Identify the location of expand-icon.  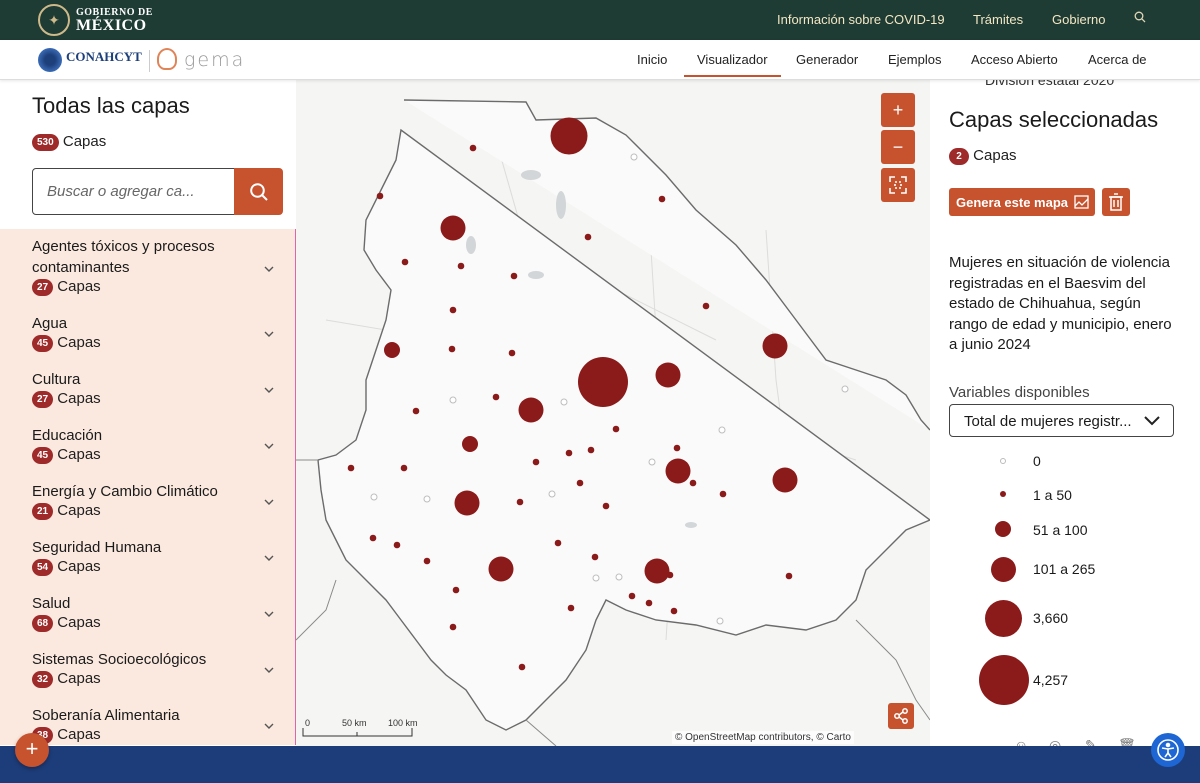
(898, 185).